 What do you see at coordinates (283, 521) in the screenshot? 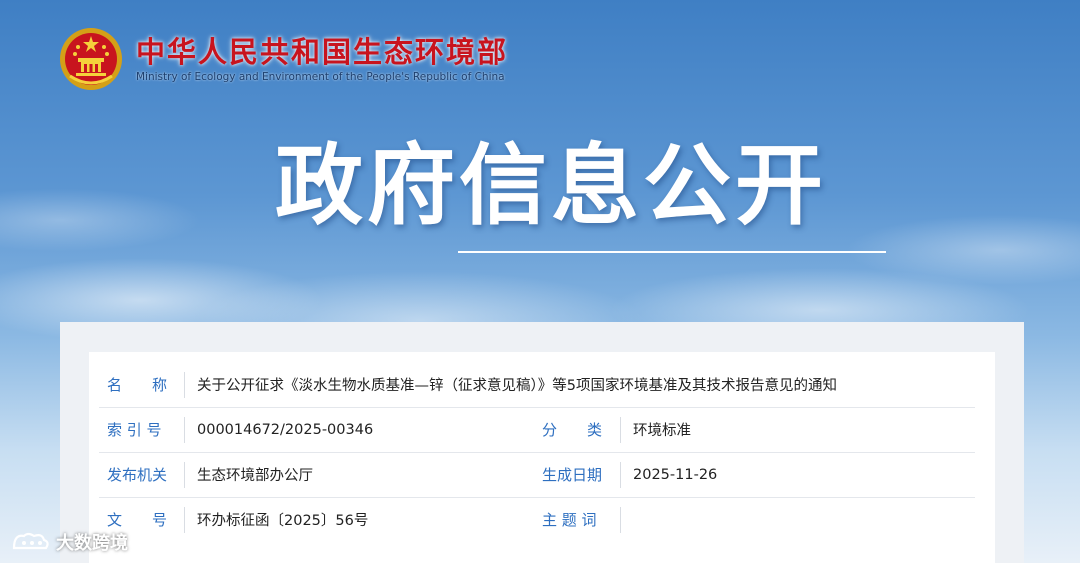
I see `docno-value: 环办标征函〔2025〕56号` at bounding box center [283, 521].